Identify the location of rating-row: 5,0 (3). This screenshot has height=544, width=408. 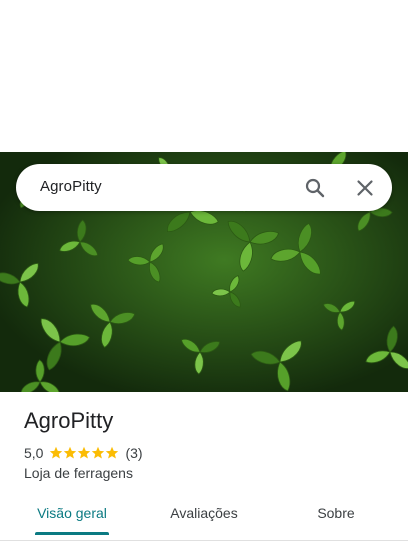
(83, 453).